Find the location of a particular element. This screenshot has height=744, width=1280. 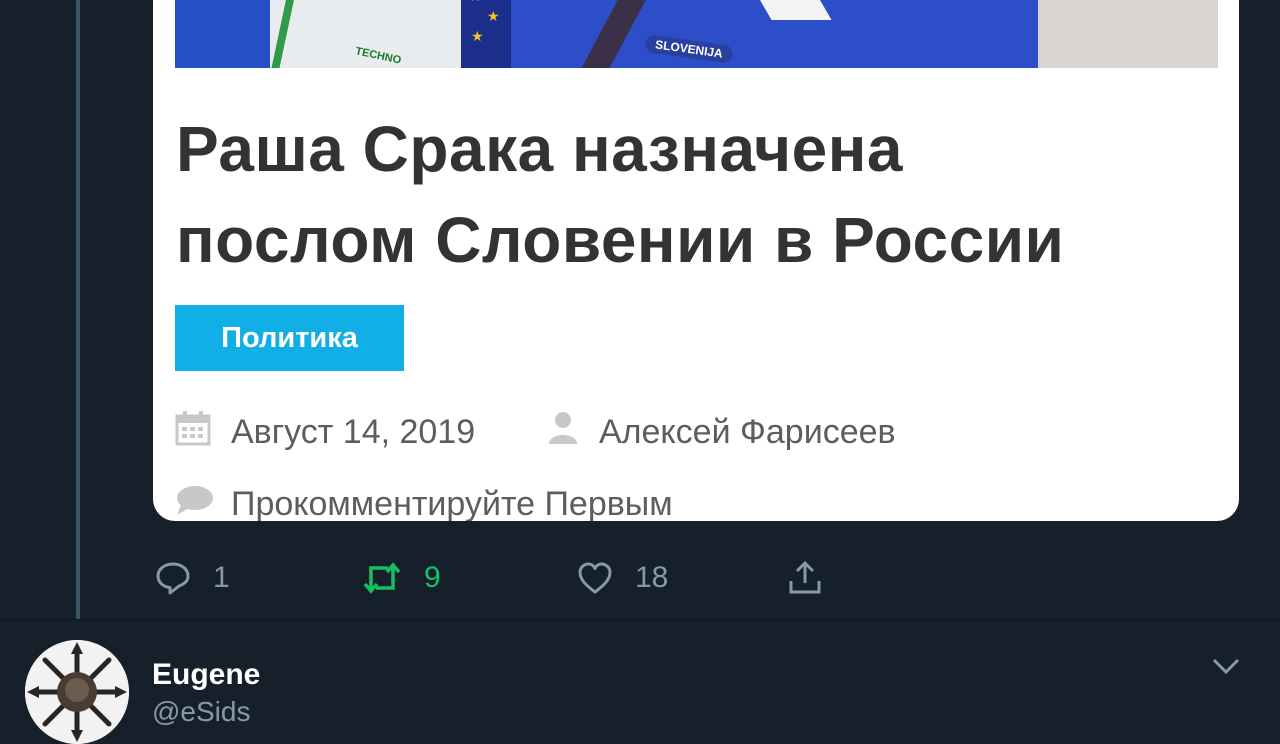

thread-line is located at coordinates (78, 314).